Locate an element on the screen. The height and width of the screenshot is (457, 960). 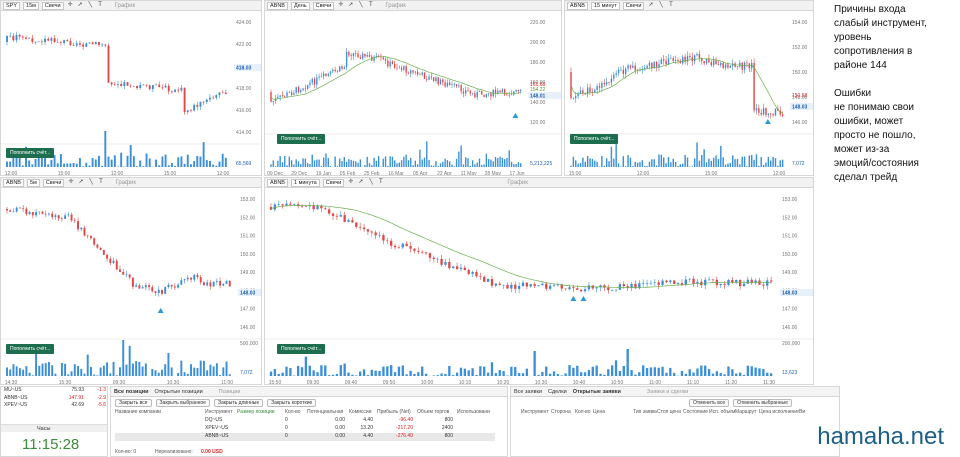
interval-select: 1 минута is located at coordinates (305, 182).